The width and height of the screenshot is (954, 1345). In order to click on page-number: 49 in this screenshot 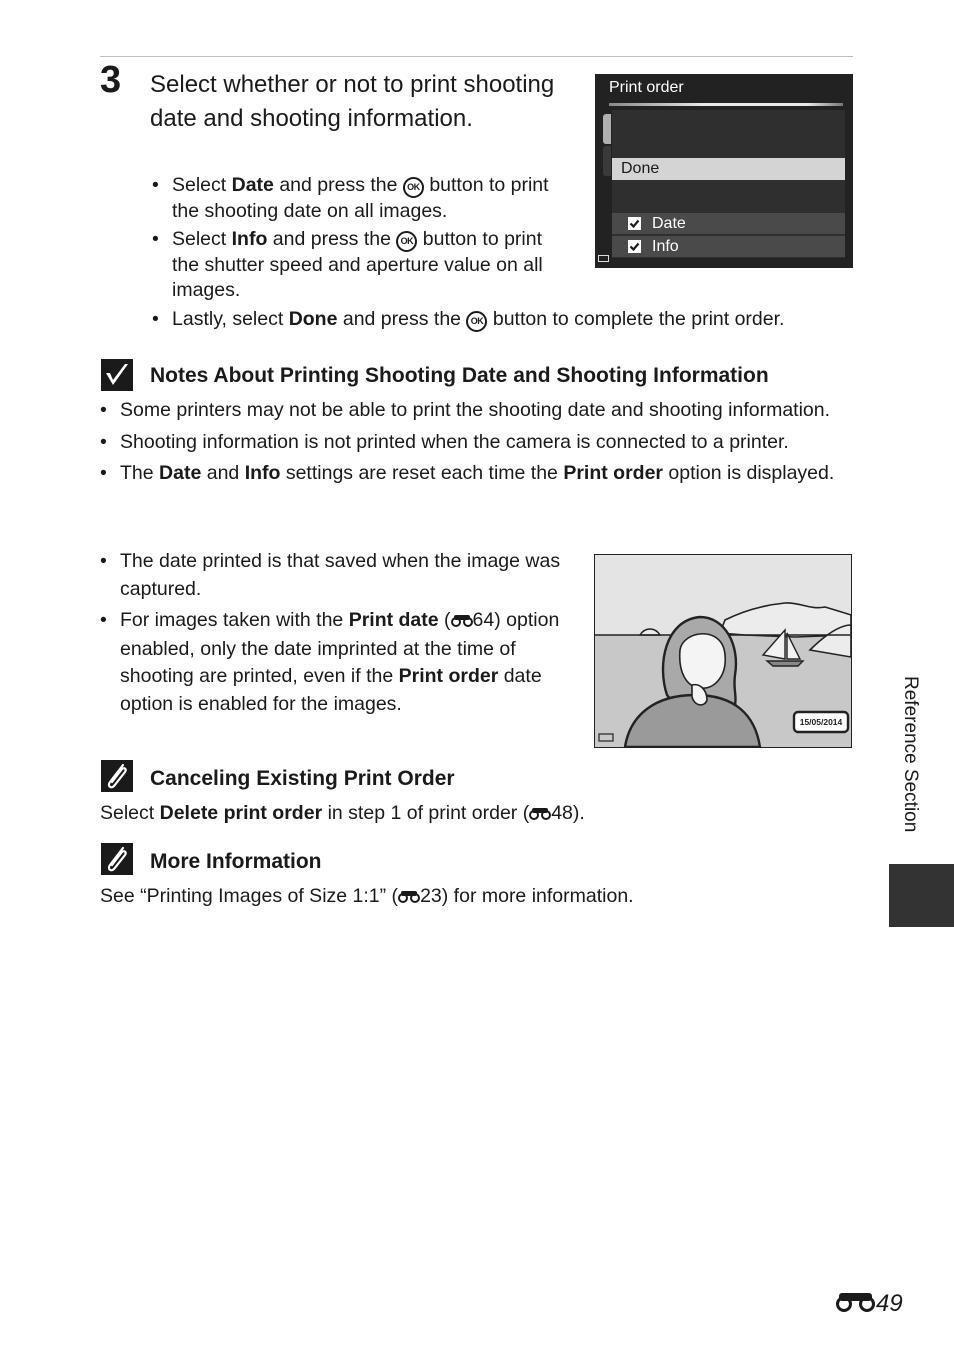, I will do `click(869, 1304)`.